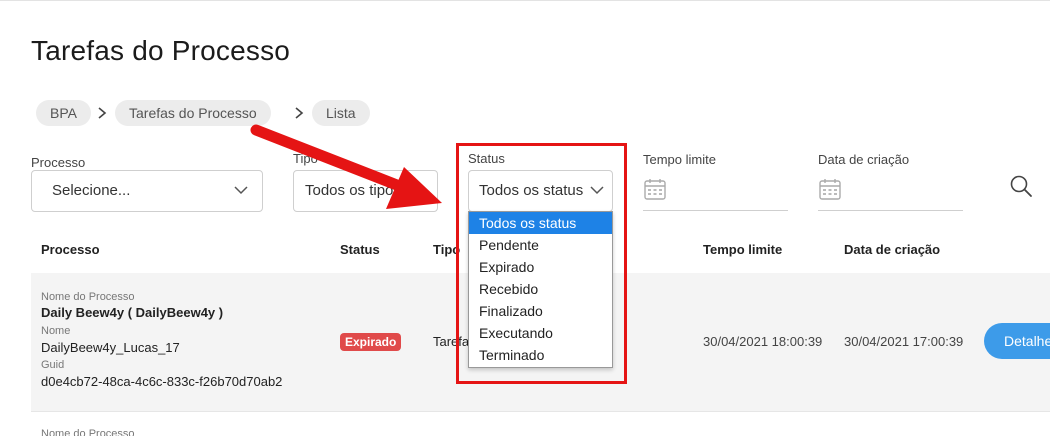 The height and width of the screenshot is (436, 1050). I want to click on status-select-value: Todos os status, so click(531, 190).